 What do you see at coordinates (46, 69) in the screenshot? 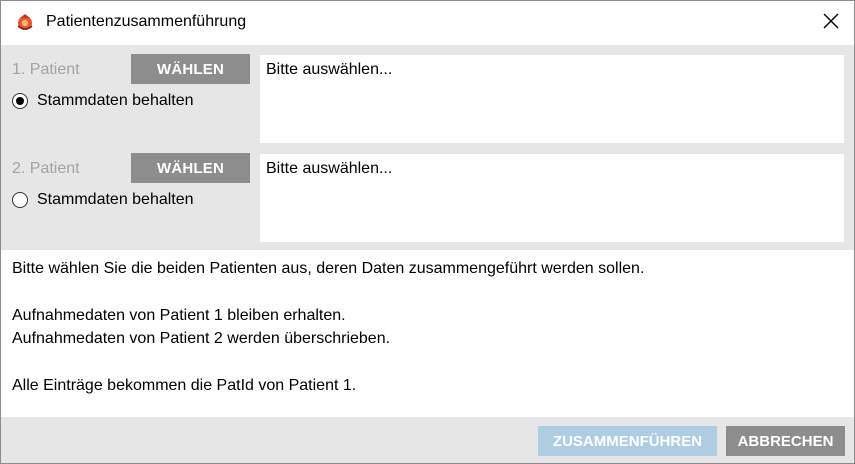
I see `patient-1-label: 1. Patient` at bounding box center [46, 69].